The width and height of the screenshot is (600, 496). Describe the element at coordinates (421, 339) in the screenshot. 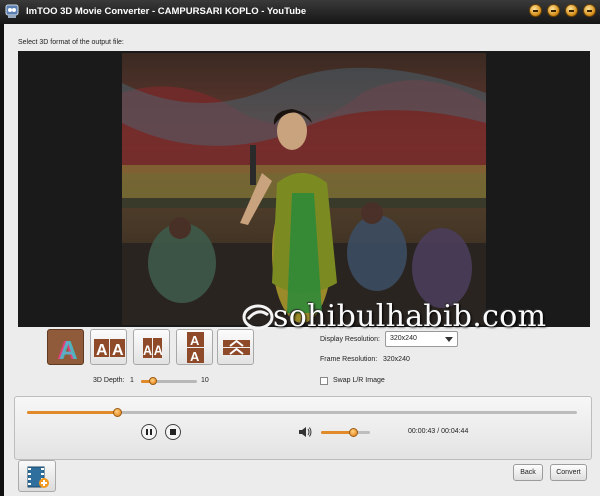

I see `display-resolution-select: 320x240` at that location.